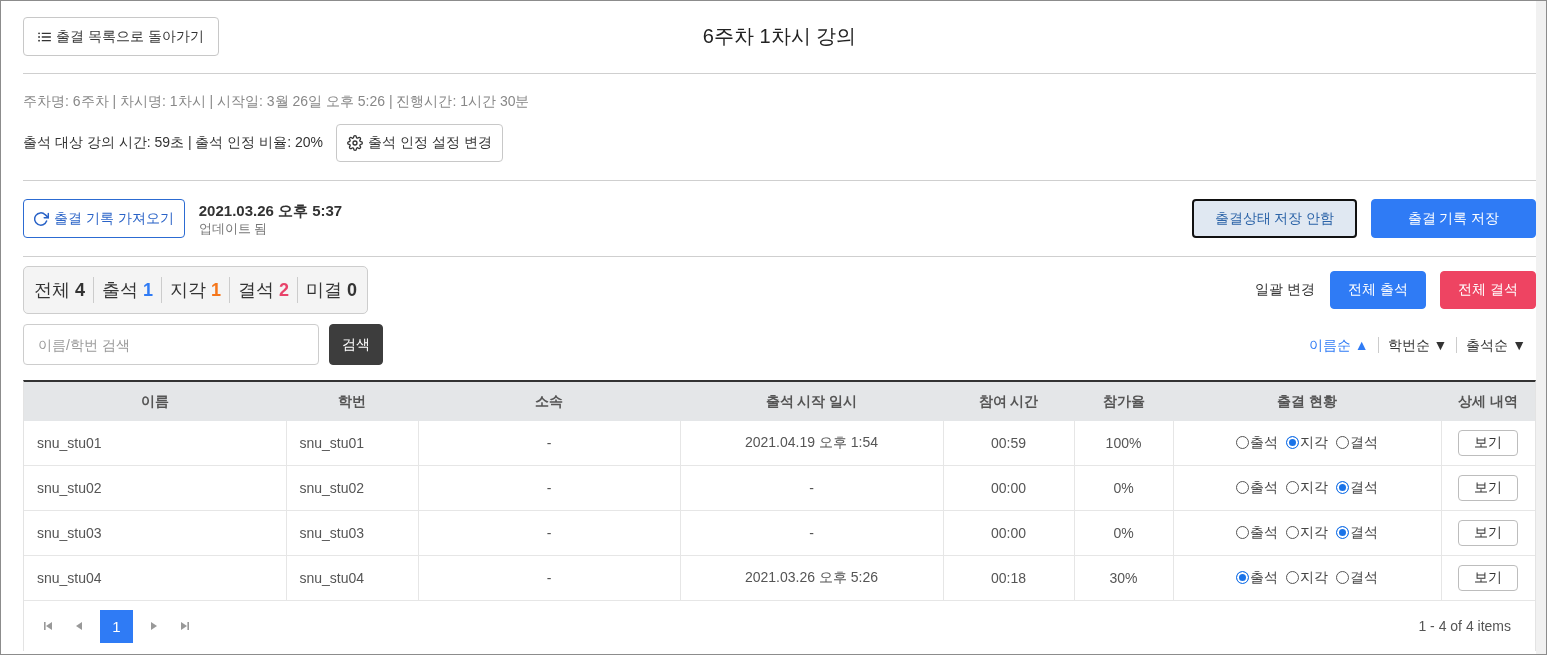 This screenshot has width=1547, height=655. Describe the element at coordinates (779, 36) in the screenshot. I see `page-title: 6주차 1차시 강의` at that location.